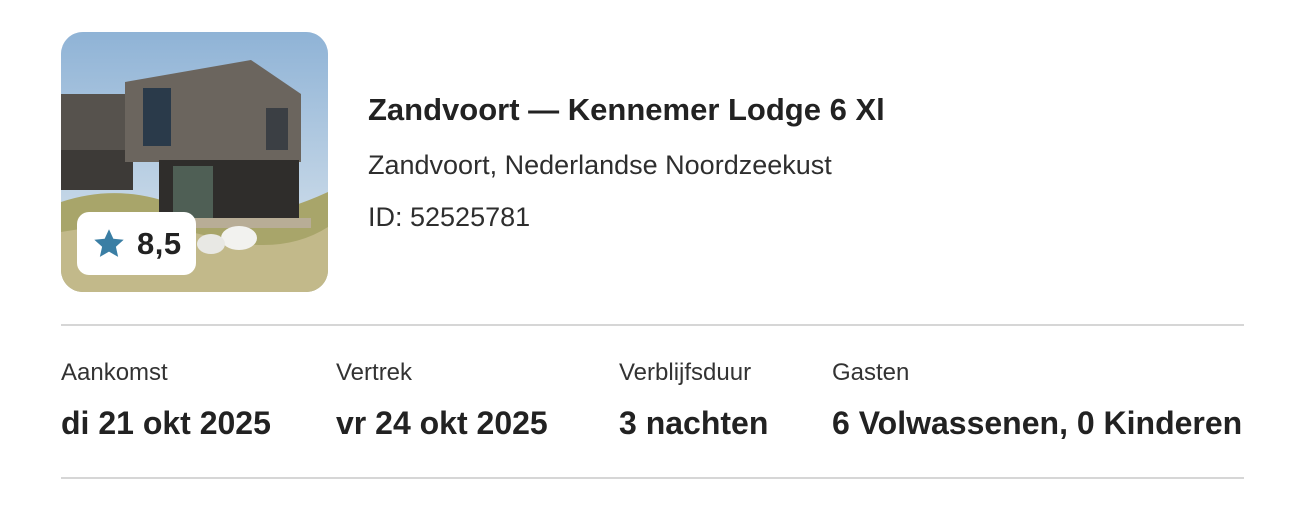 This screenshot has height=506, width=1296. I want to click on rating-score: 8,5, so click(159, 243).